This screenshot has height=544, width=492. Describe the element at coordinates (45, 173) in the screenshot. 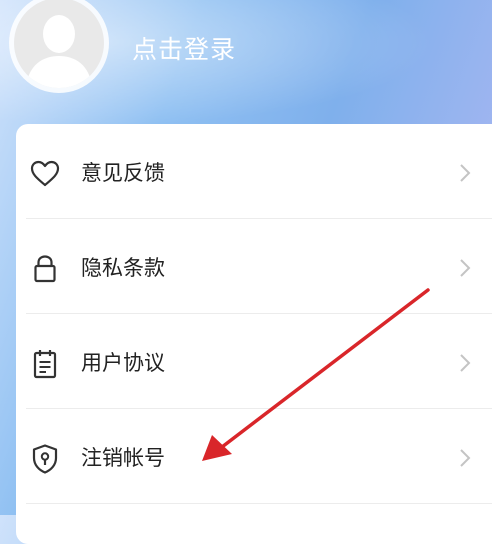

I see `heart-icon` at that location.